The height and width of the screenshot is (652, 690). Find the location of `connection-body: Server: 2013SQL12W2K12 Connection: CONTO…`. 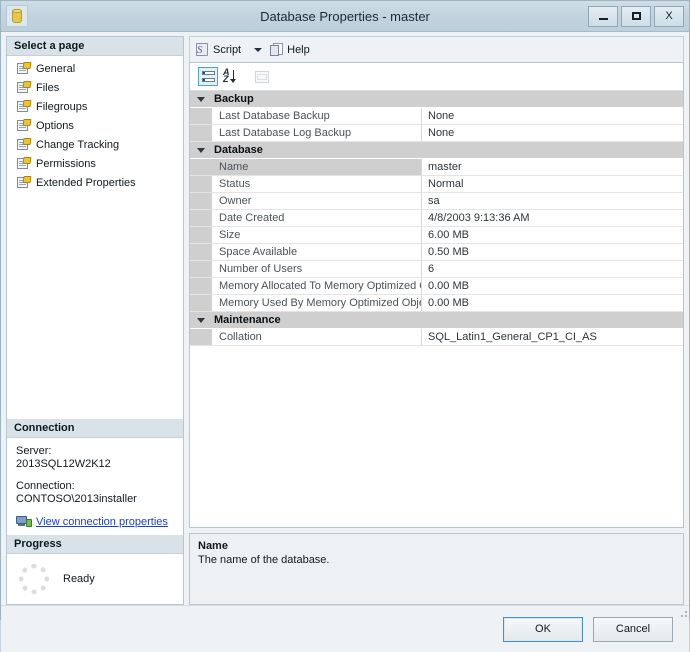

connection-body: Server: 2013SQL12W2K12 Connection: CONTO… is located at coordinates (95, 486).